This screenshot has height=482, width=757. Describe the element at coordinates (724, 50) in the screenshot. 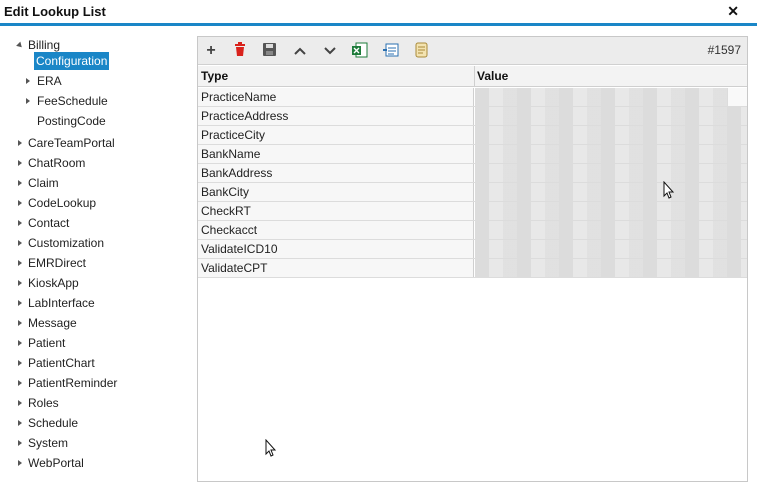

I see `record-id: #1597` at that location.